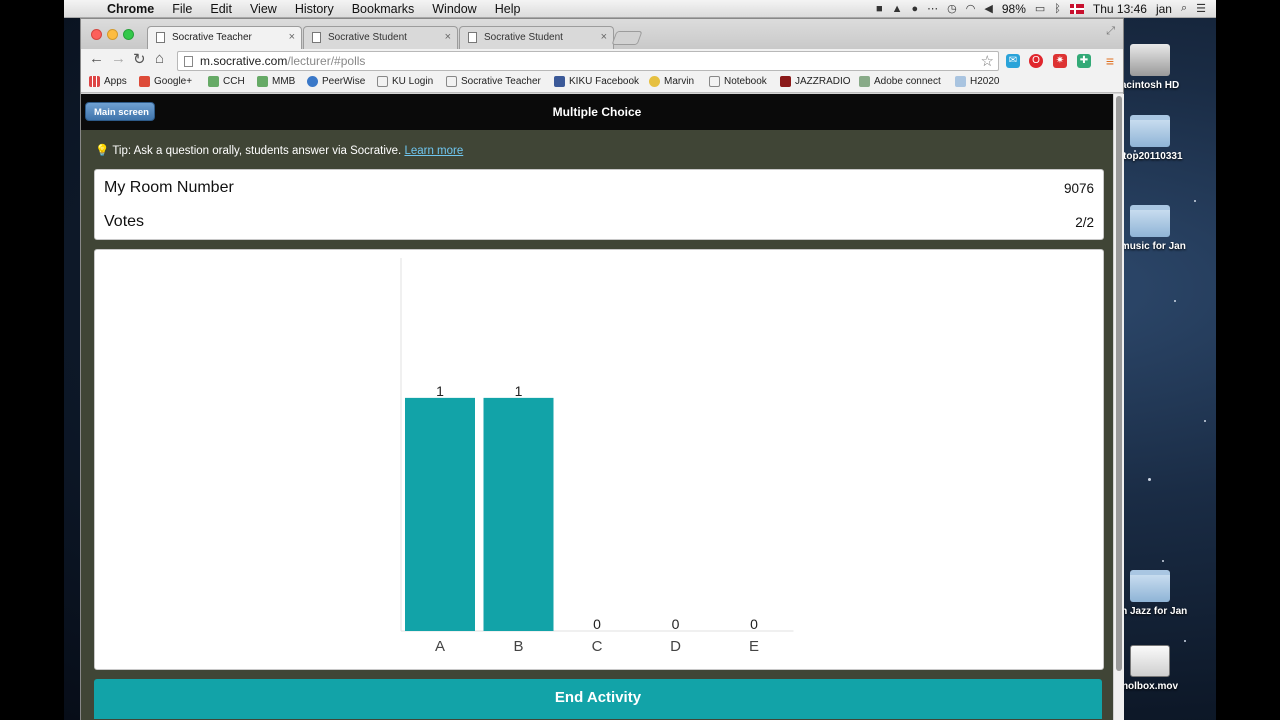  What do you see at coordinates (754, 624) in the screenshot?
I see `data-label-e: 0` at bounding box center [754, 624].